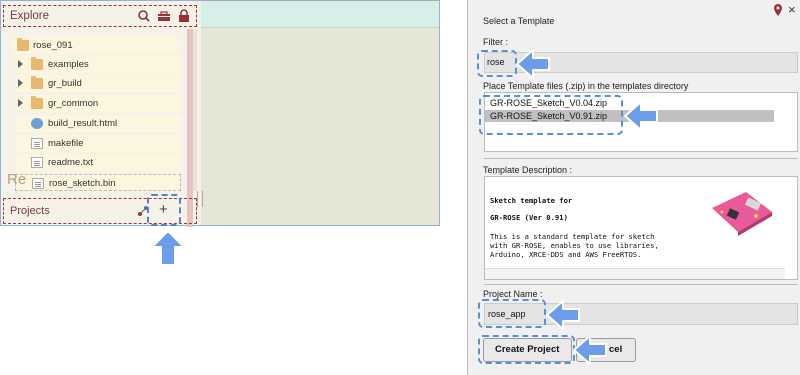 This screenshot has height=375, width=800. I want to click on up-arrow-pointer, so click(168, 248).